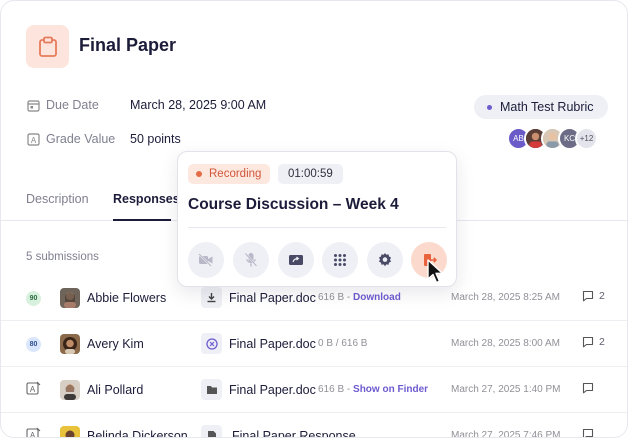  Describe the element at coordinates (115, 344) in the screenshot. I see `student-name: Avery Kim` at that location.